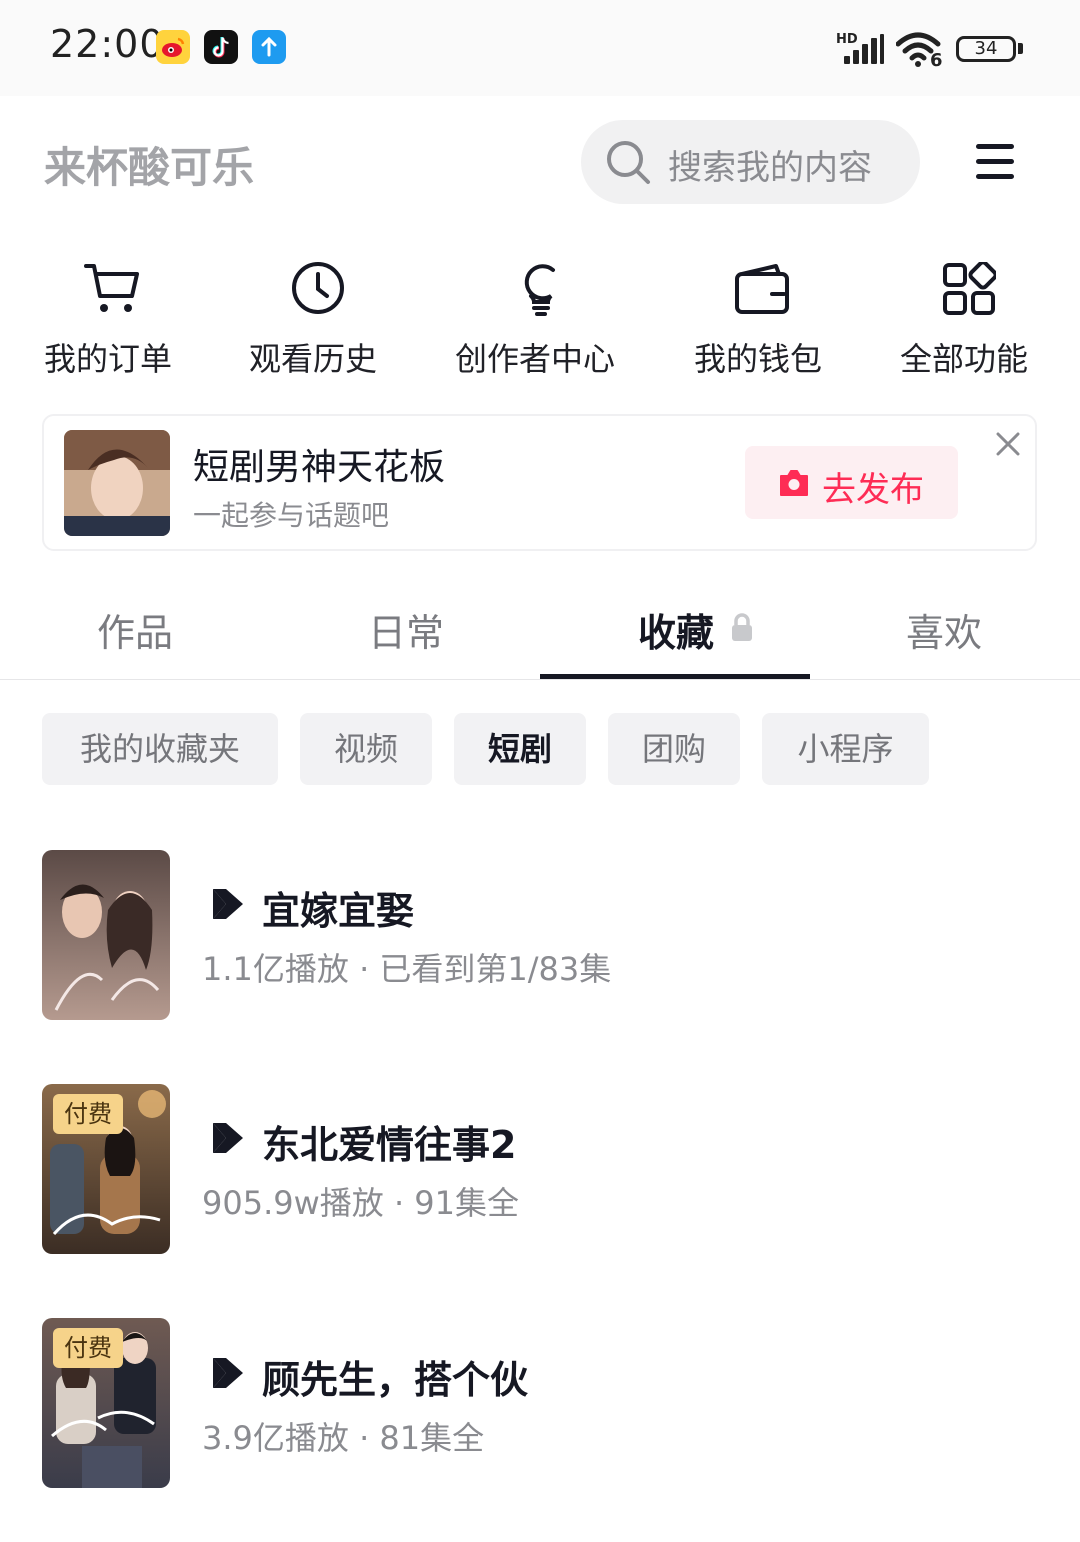 This screenshot has height=1542, width=1080. What do you see at coordinates (313, 357) in the screenshot?
I see `quick-action-history: 观看历史` at bounding box center [313, 357].